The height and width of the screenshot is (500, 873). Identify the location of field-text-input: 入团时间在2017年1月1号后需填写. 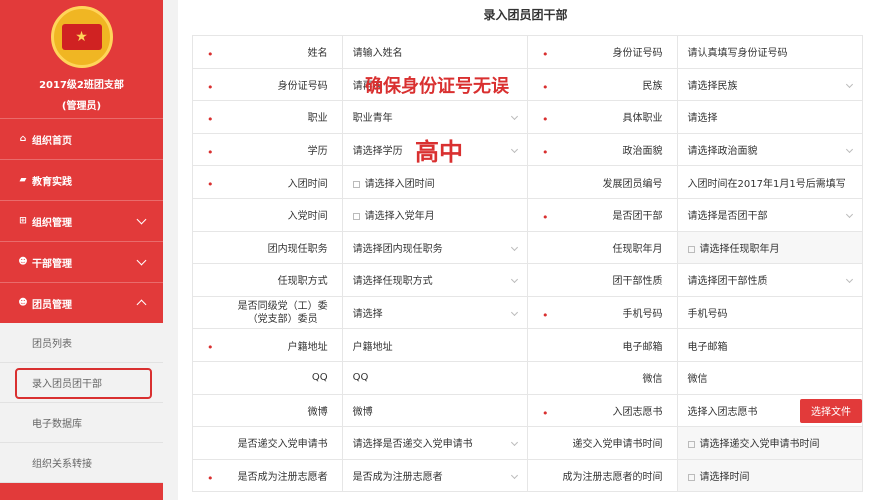
(770, 182).